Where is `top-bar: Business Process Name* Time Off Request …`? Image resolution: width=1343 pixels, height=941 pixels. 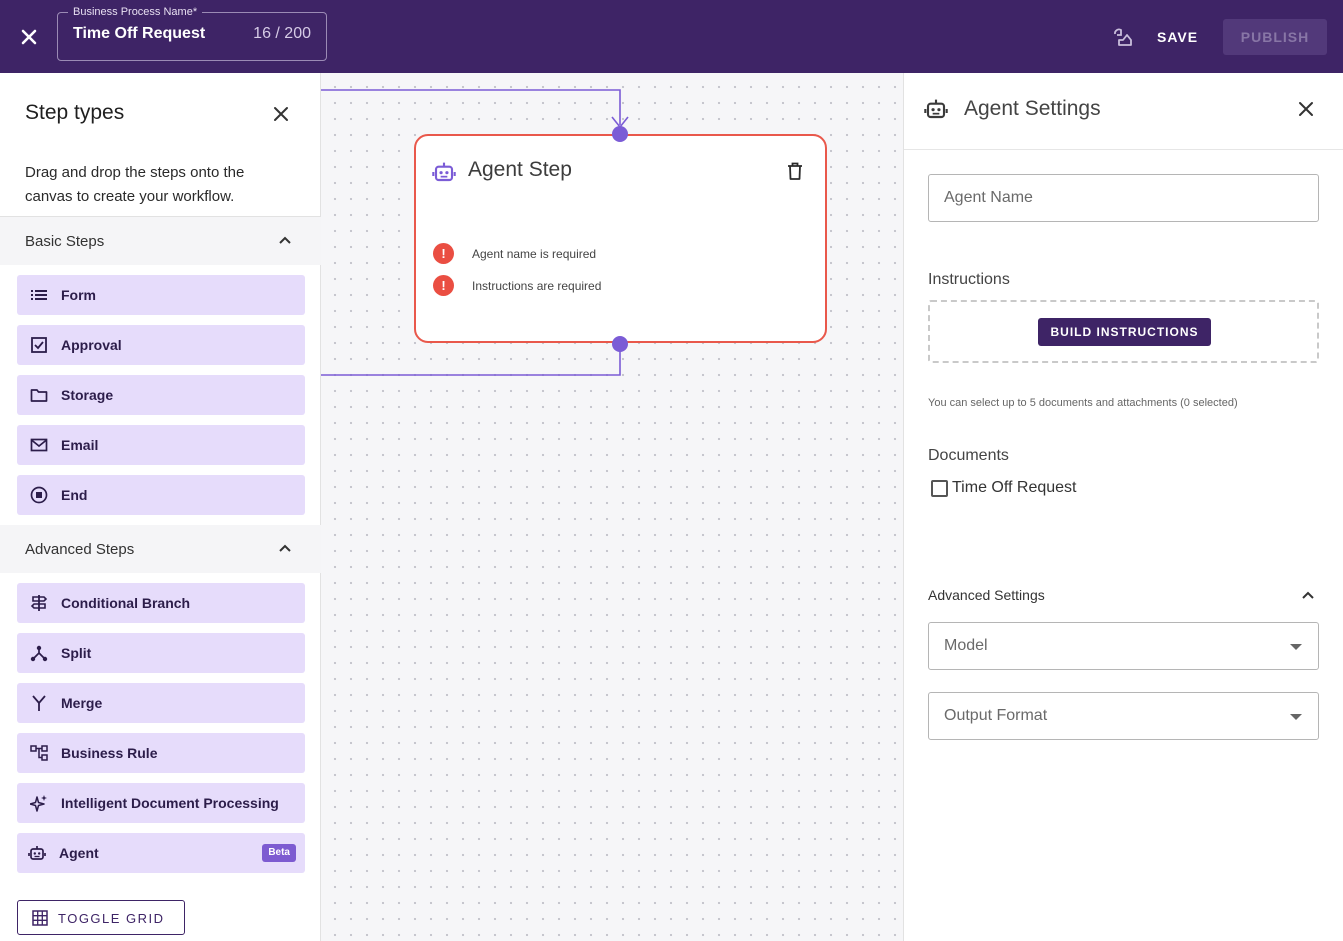 top-bar: Business Process Name* Time Off Request … is located at coordinates (671, 36).